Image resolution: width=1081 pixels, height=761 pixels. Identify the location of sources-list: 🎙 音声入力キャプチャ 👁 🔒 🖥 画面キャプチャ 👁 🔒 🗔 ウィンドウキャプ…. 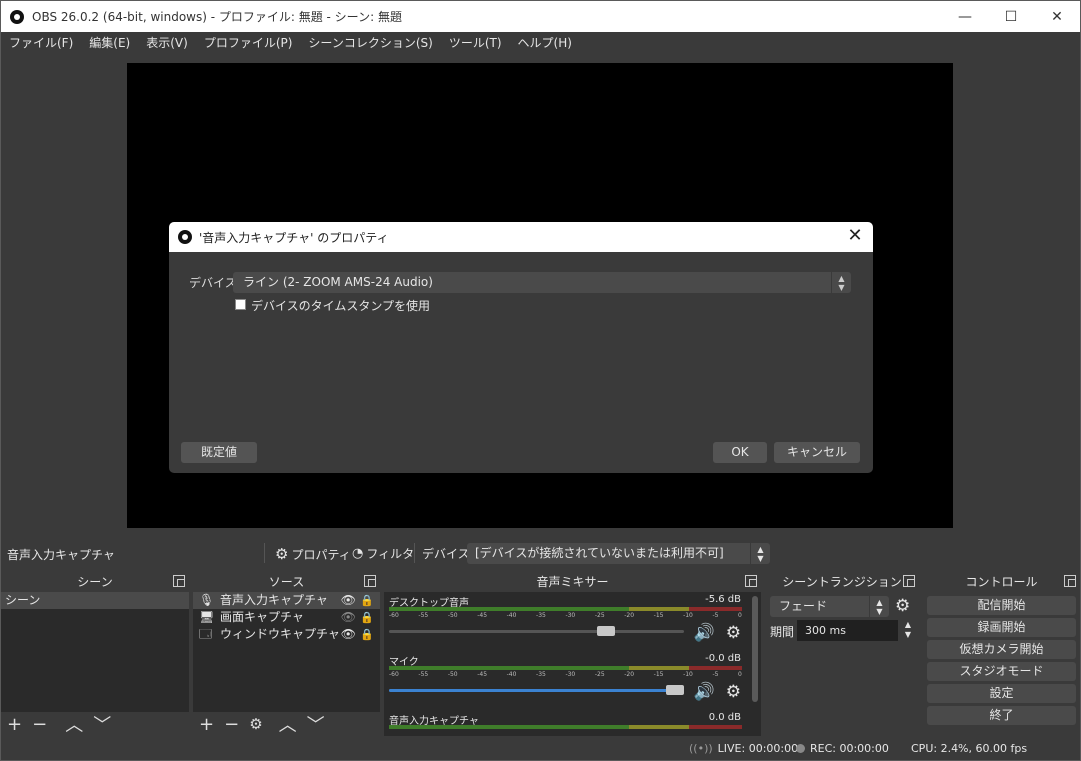
(286, 664).